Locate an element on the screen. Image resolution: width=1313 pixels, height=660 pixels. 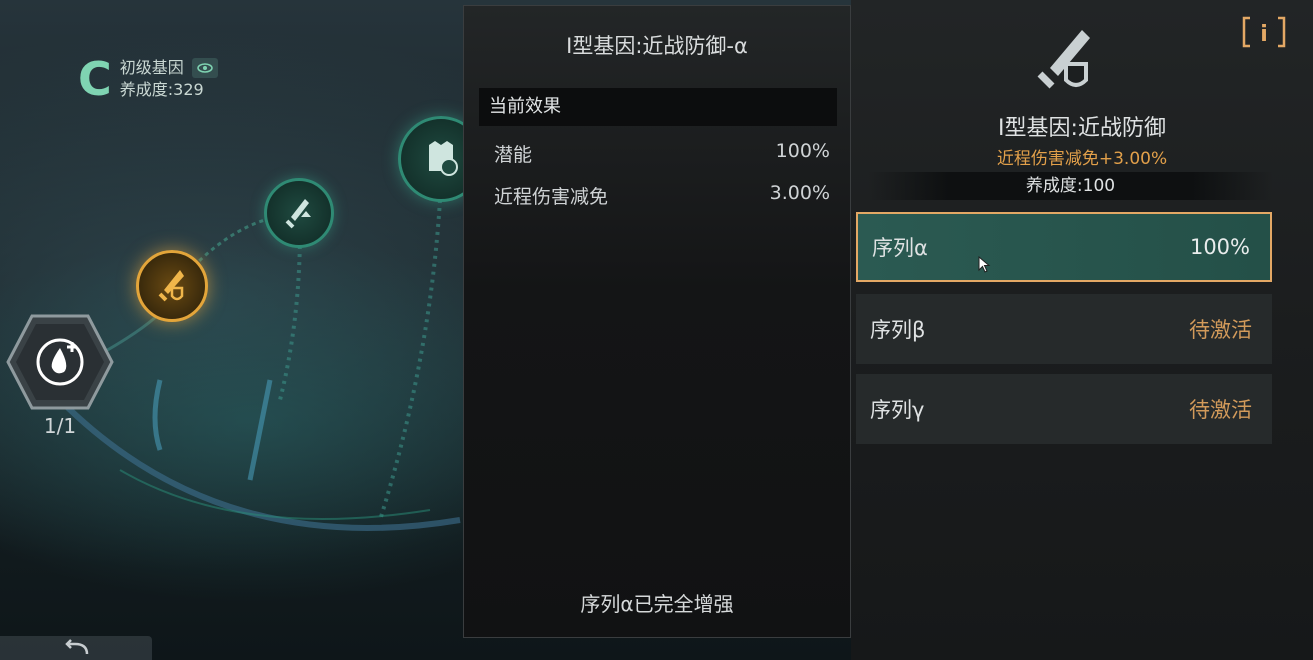
back-arrow-icon is located at coordinates (77, 647).